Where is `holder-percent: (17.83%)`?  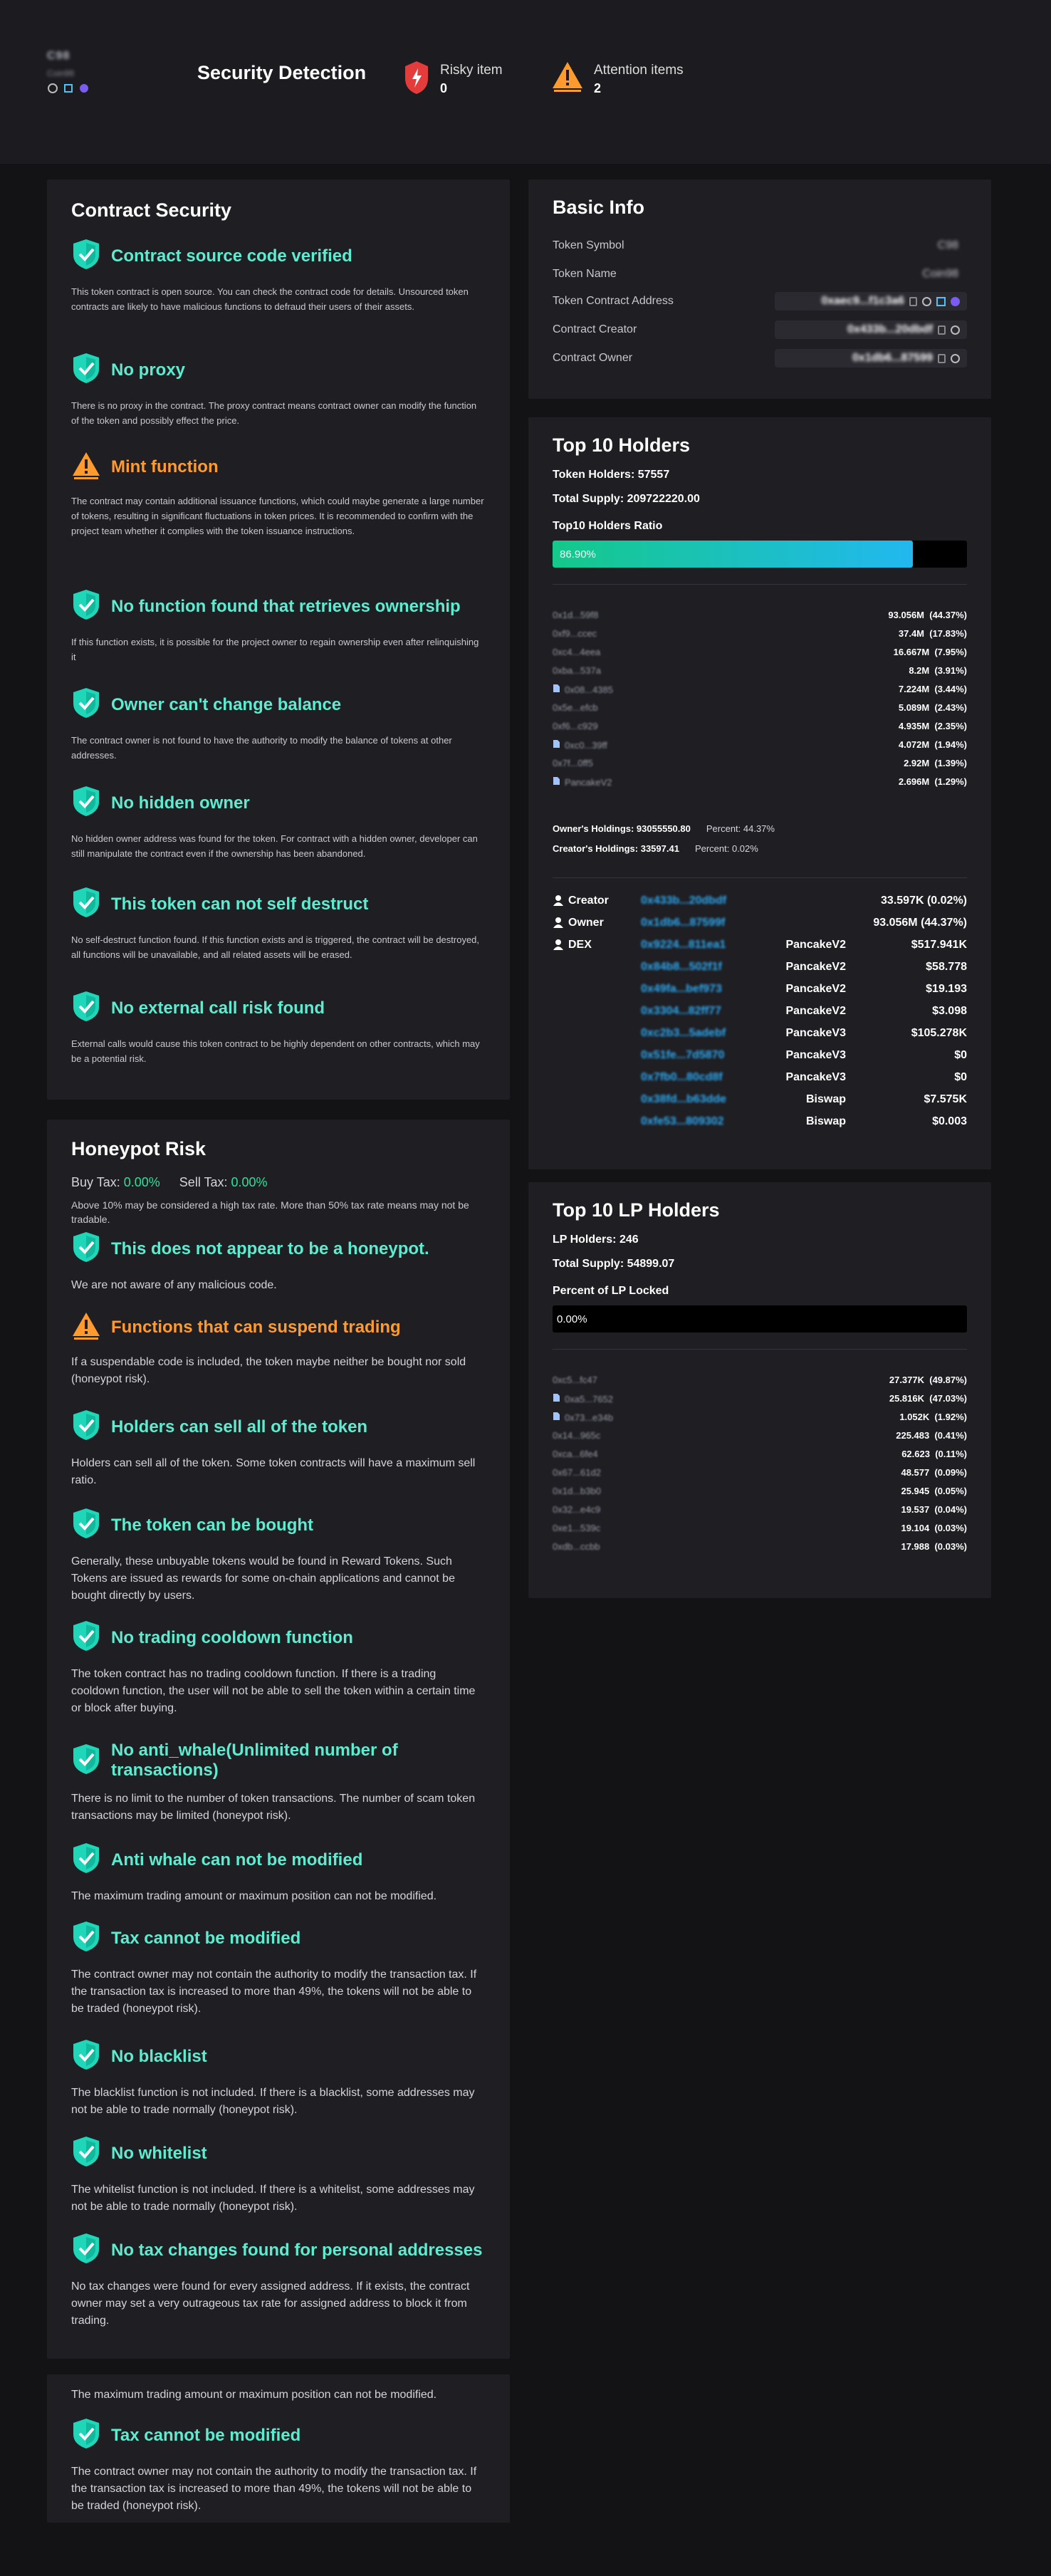 holder-percent: (17.83%) is located at coordinates (948, 633).